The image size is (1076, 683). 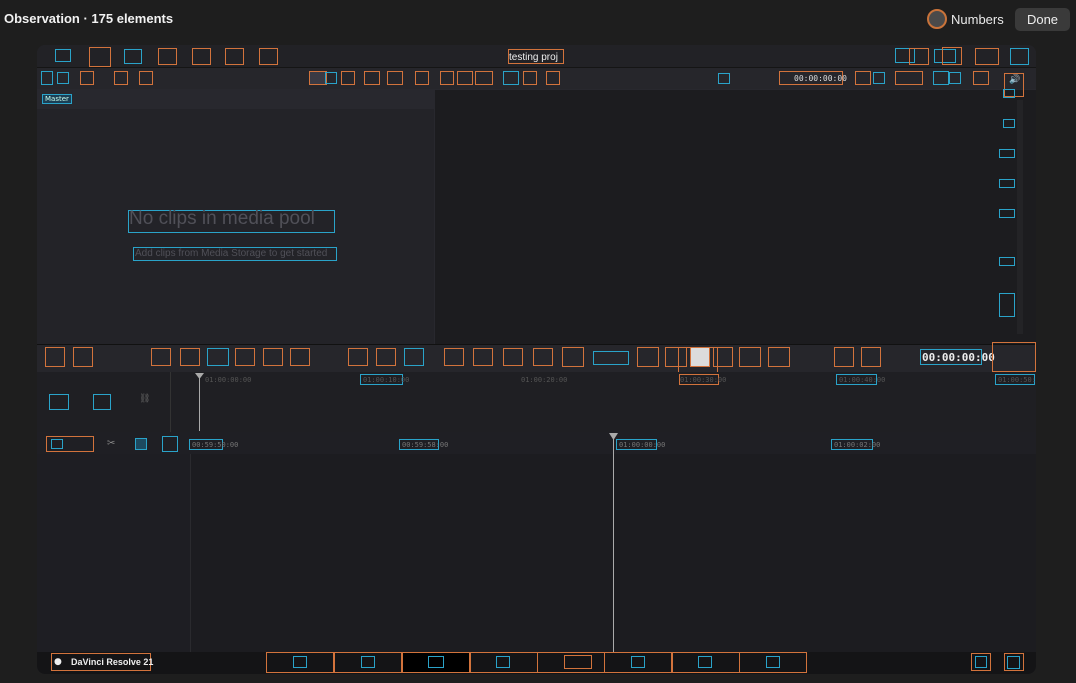 I want to click on overview-clip-icon, so click(x=59, y=402).